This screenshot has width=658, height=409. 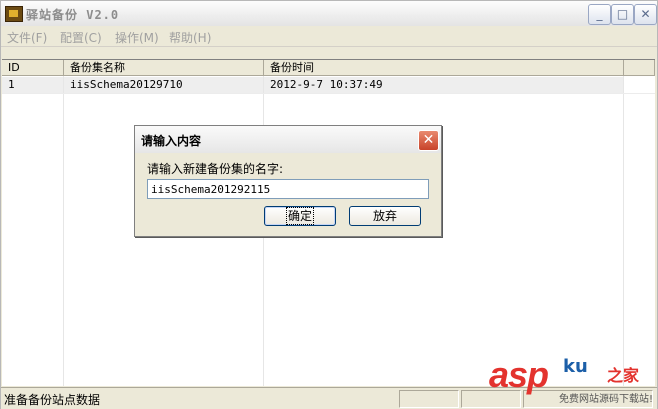 I want to click on watermark-subtitle: 免费网站源码下载站!, so click(x=606, y=399).